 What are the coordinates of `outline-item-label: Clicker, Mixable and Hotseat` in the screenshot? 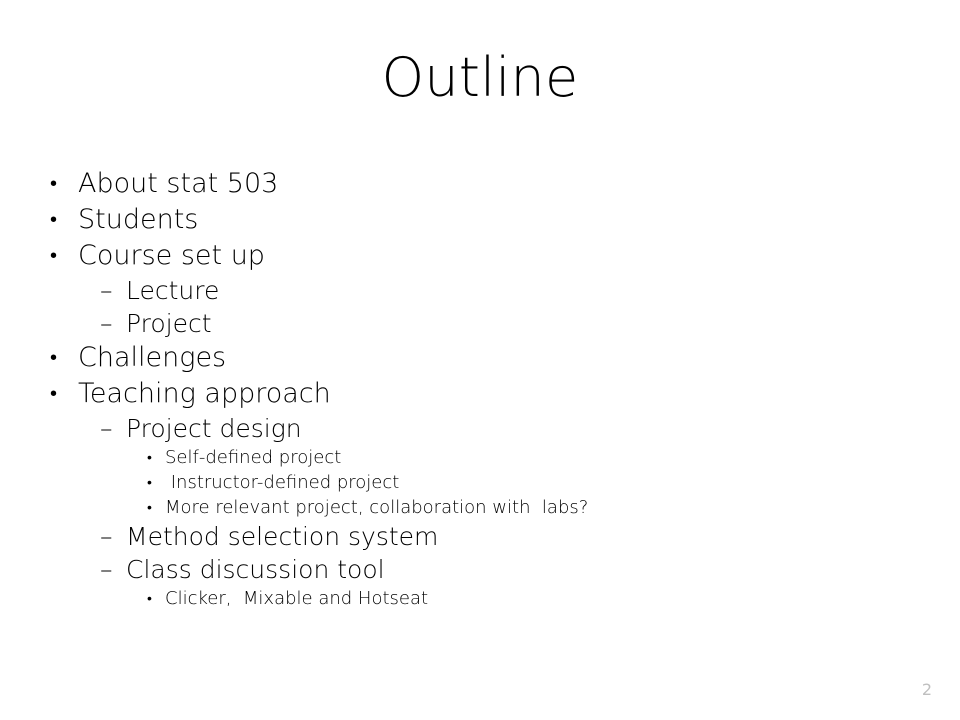 It's located at (297, 598).